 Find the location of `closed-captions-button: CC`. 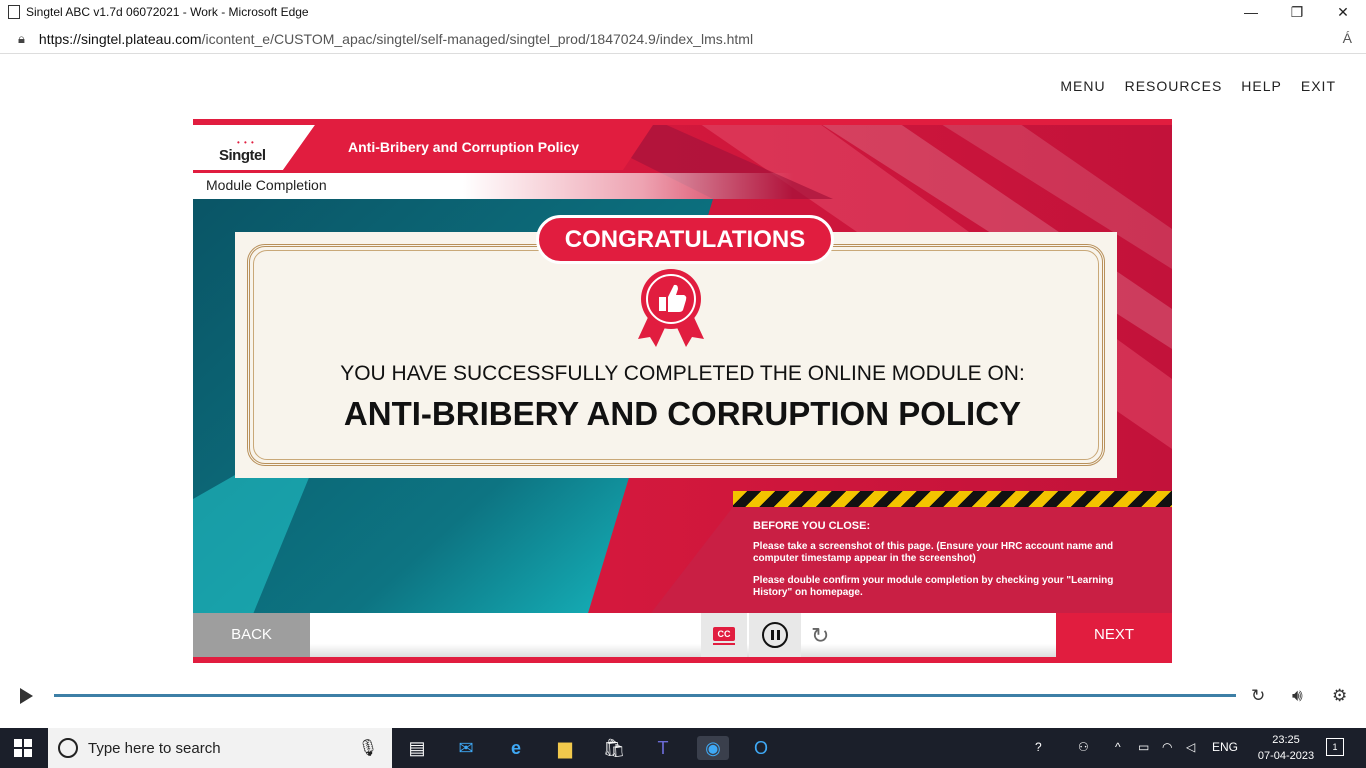

closed-captions-button: CC is located at coordinates (724, 635).